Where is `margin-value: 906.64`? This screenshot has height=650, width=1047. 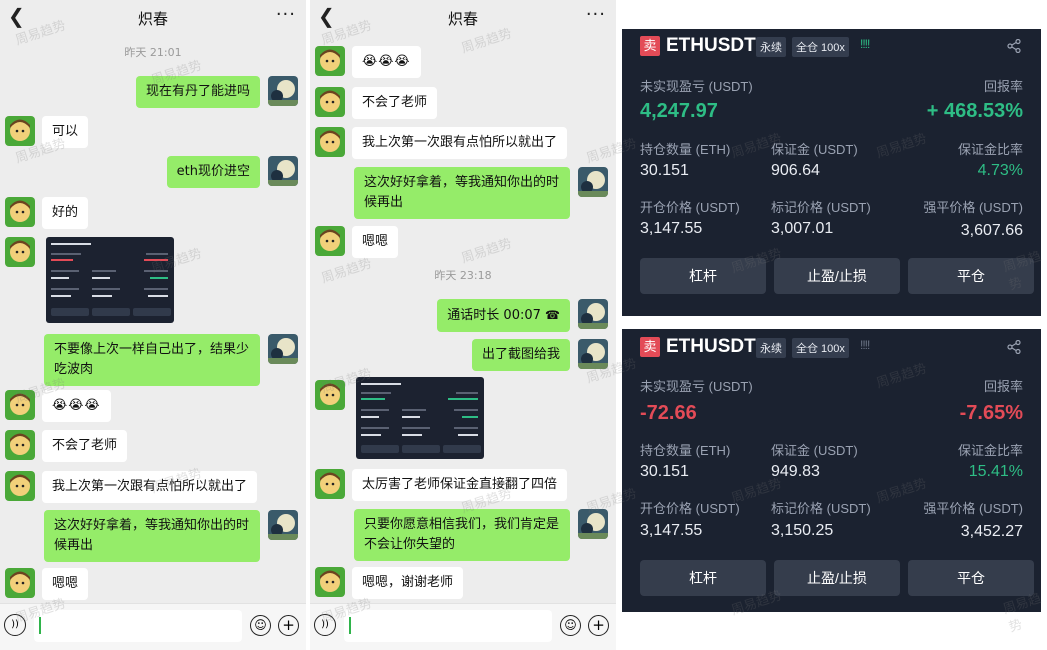
margin-value: 906.64 is located at coordinates (795, 170).